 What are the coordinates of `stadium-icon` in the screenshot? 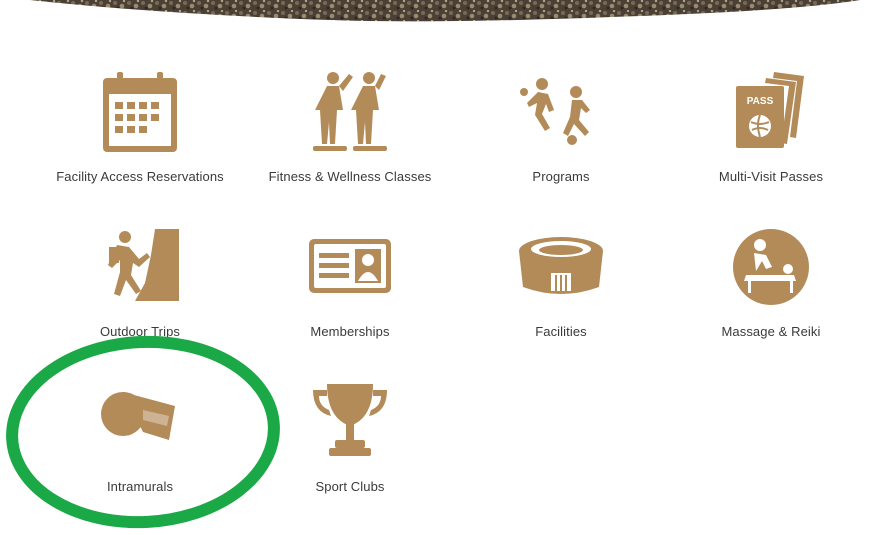 It's located at (561, 270).